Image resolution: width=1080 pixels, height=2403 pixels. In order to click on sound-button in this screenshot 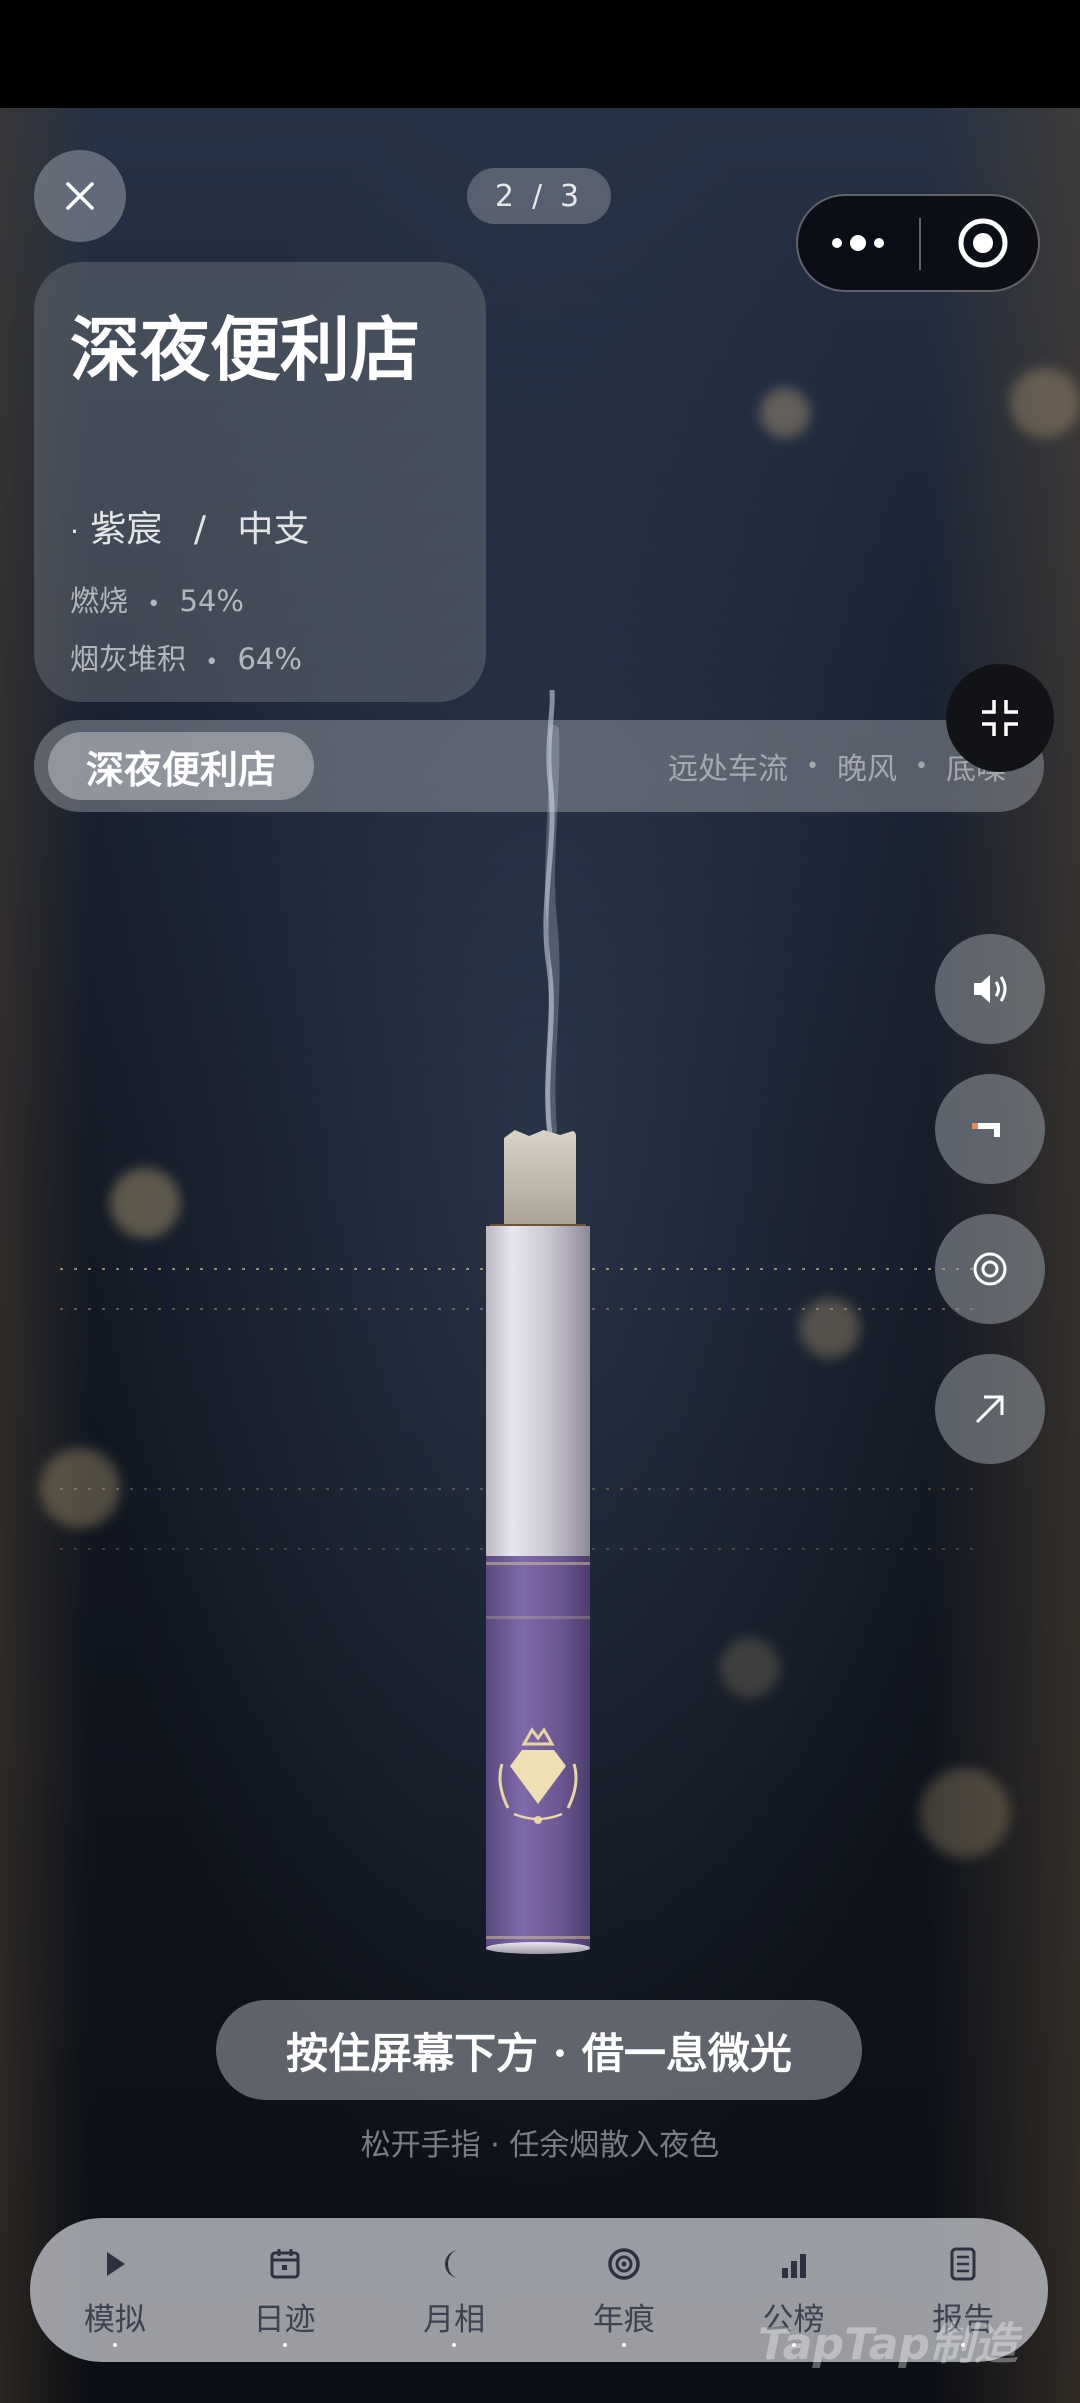, I will do `click(990, 989)`.